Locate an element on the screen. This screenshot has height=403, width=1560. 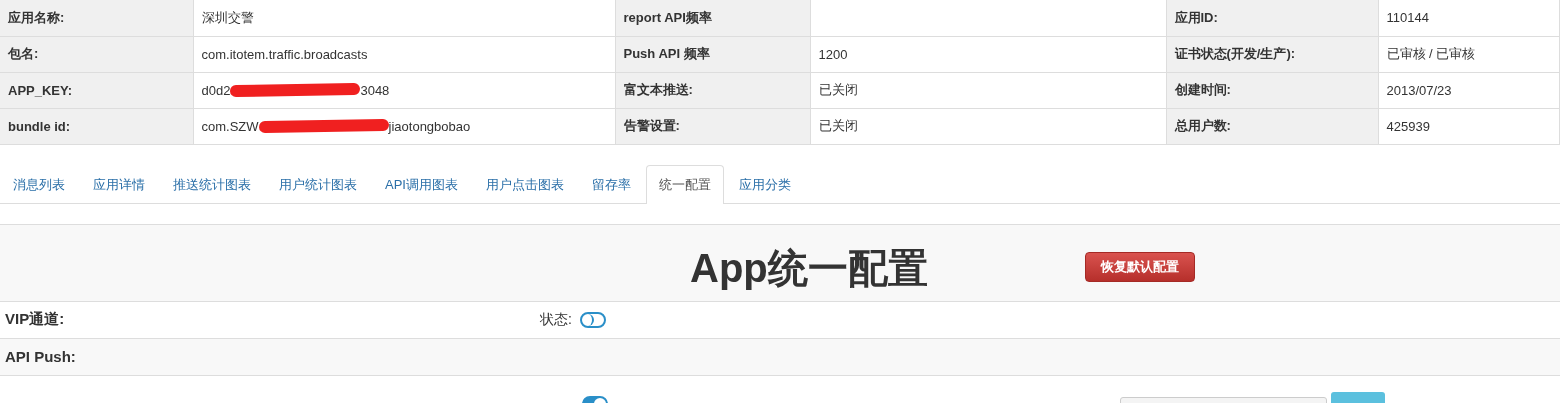
field-value: 已审核 / 已审核 is located at coordinates (1469, 54).